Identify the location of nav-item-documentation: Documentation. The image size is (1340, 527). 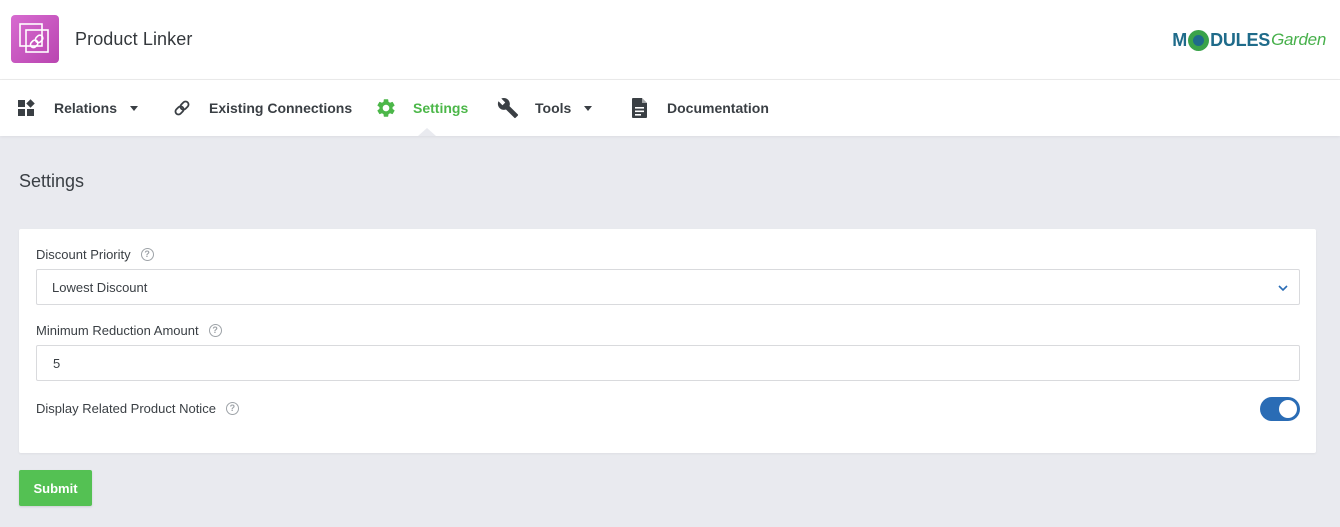
(699, 108).